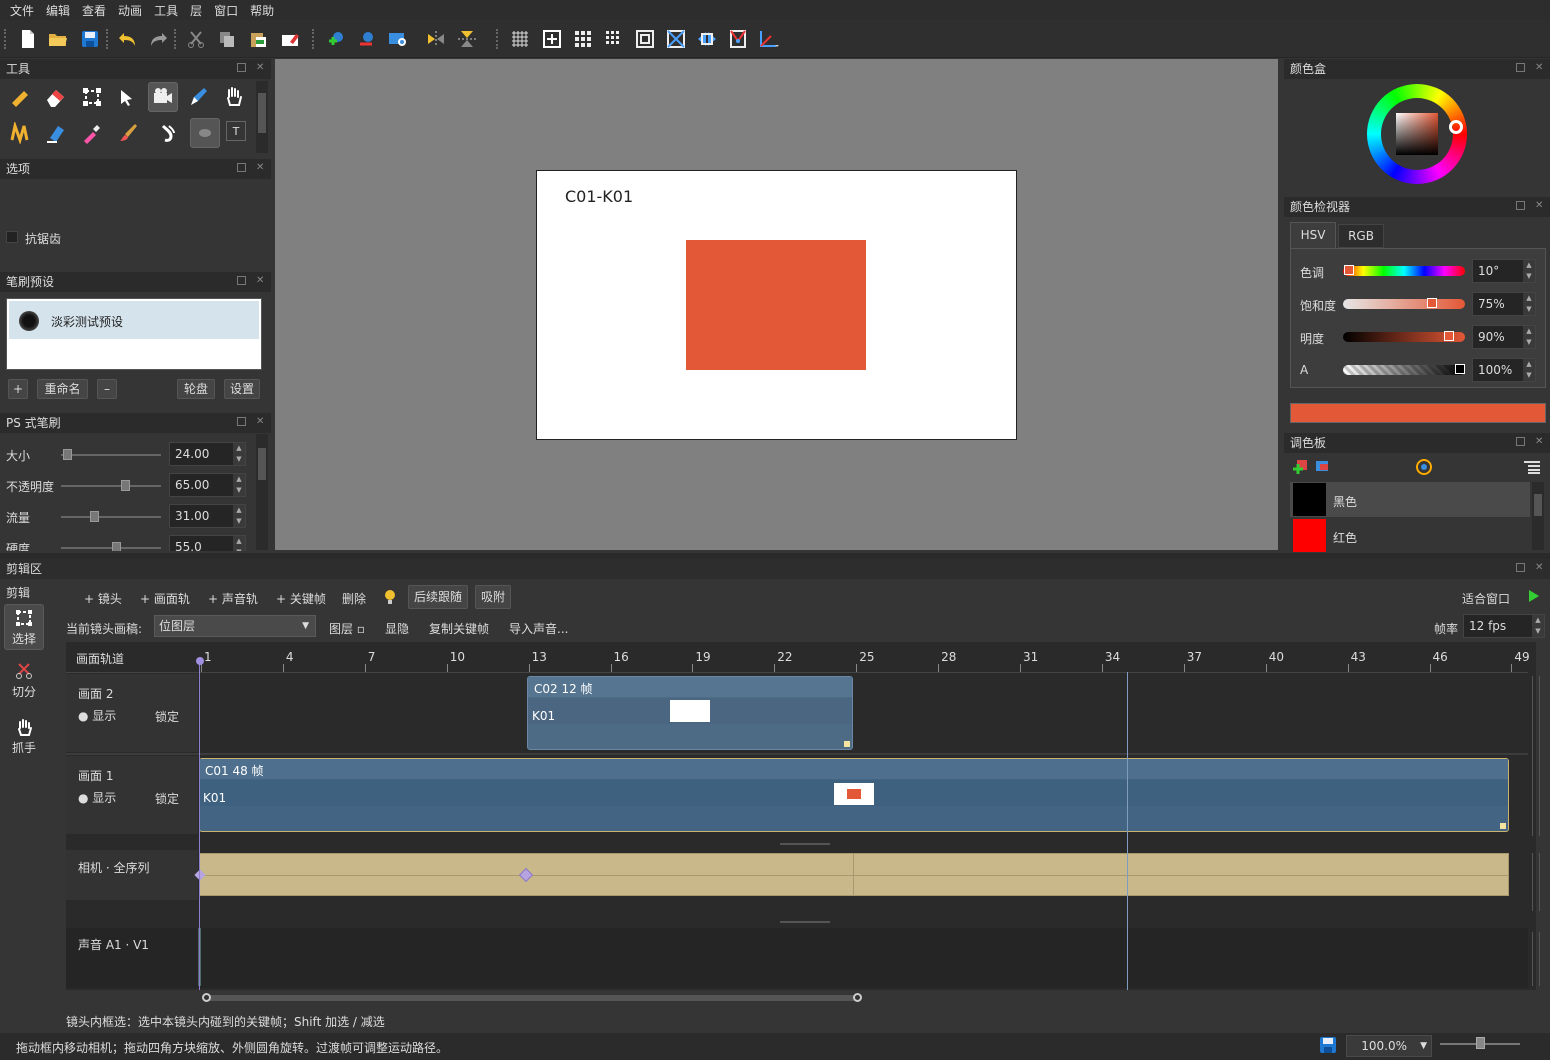  What do you see at coordinates (168, 133) in the screenshot?
I see `bucket-tool-icon` at bounding box center [168, 133].